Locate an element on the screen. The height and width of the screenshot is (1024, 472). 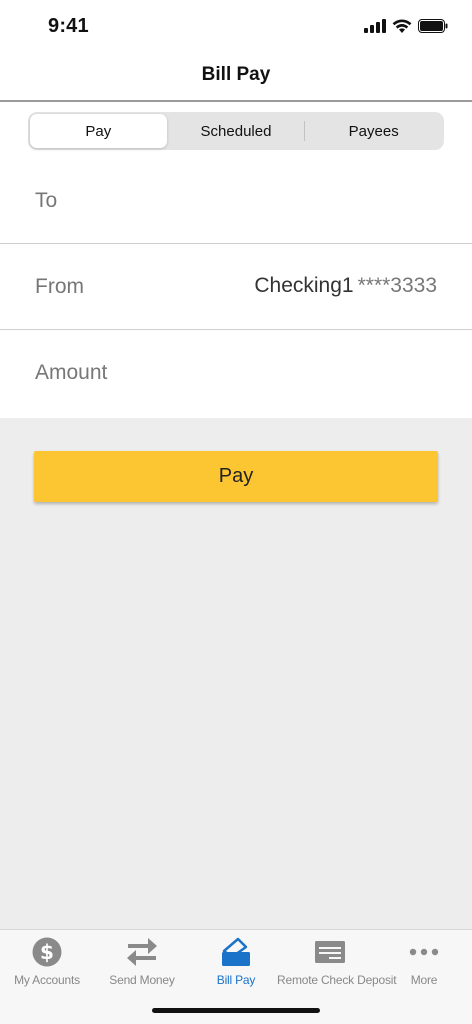
status-bar: 9:41 is located at coordinates (236, 26).